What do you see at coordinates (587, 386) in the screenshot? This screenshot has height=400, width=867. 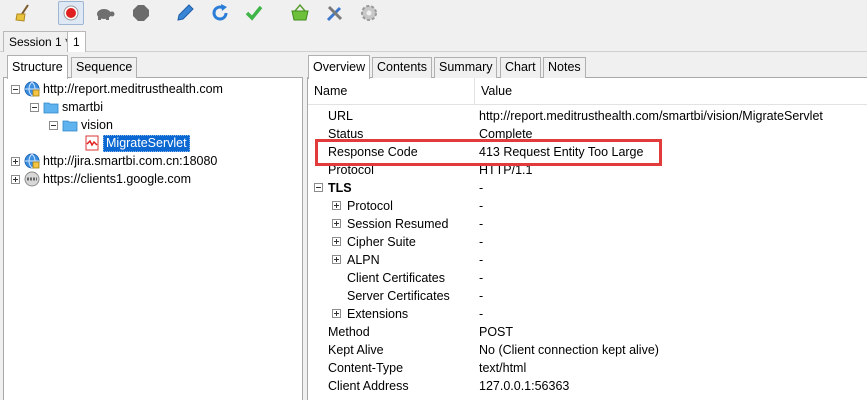 I see `grid-row-client-address: Client Address 127.0.0.1:56363` at bounding box center [587, 386].